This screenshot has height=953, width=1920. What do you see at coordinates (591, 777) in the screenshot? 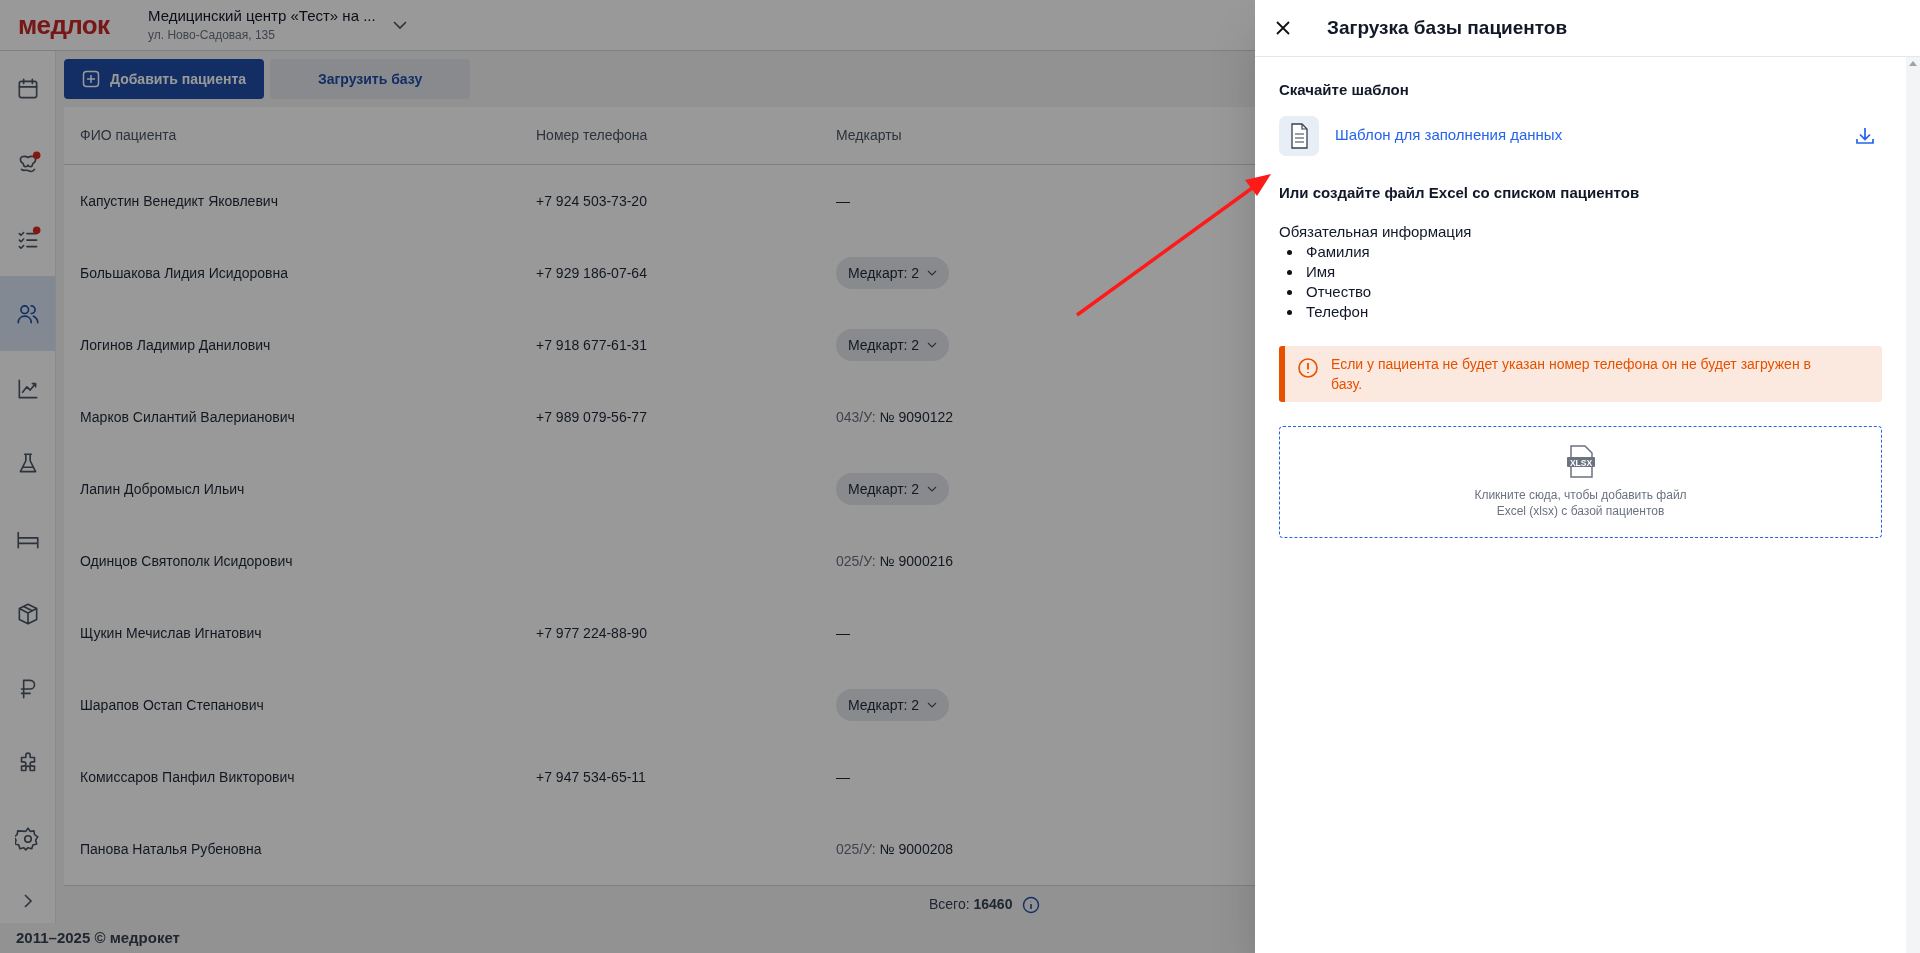
I see `phone-number: +7 947 534-65-11` at bounding box center [591, 777].